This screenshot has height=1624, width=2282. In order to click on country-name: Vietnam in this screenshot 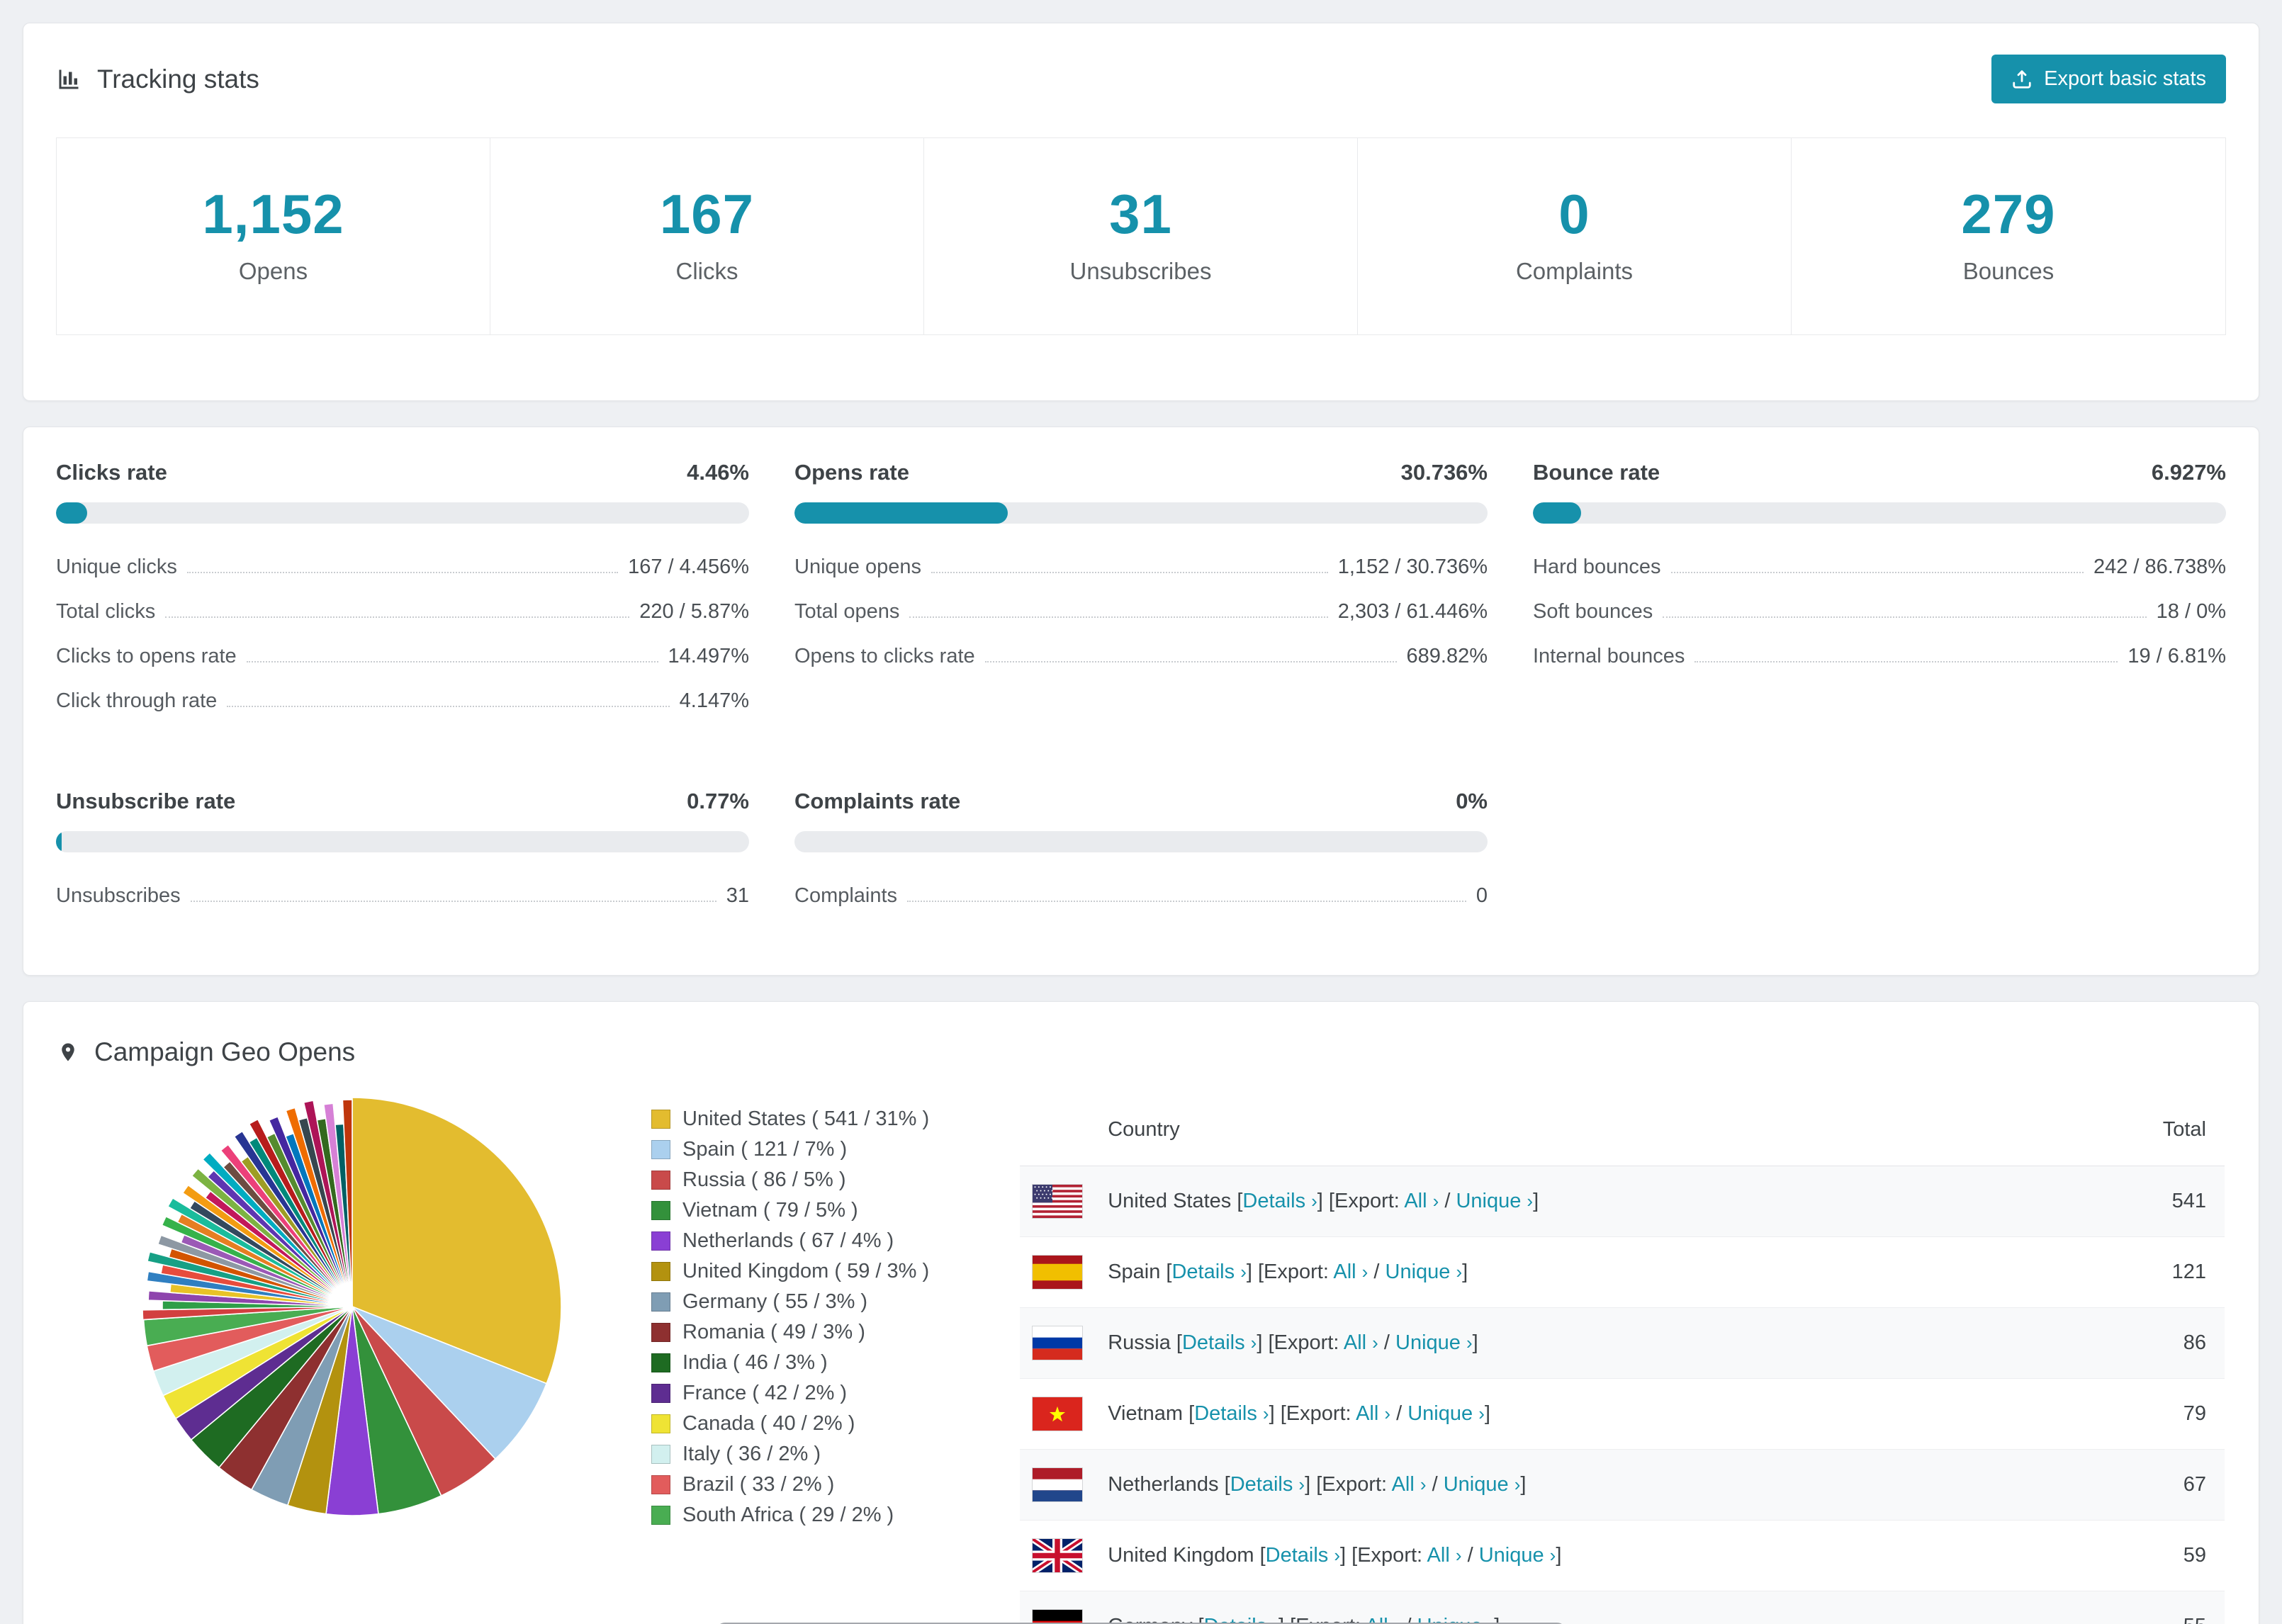, I will do `click(1146, 1414)`.